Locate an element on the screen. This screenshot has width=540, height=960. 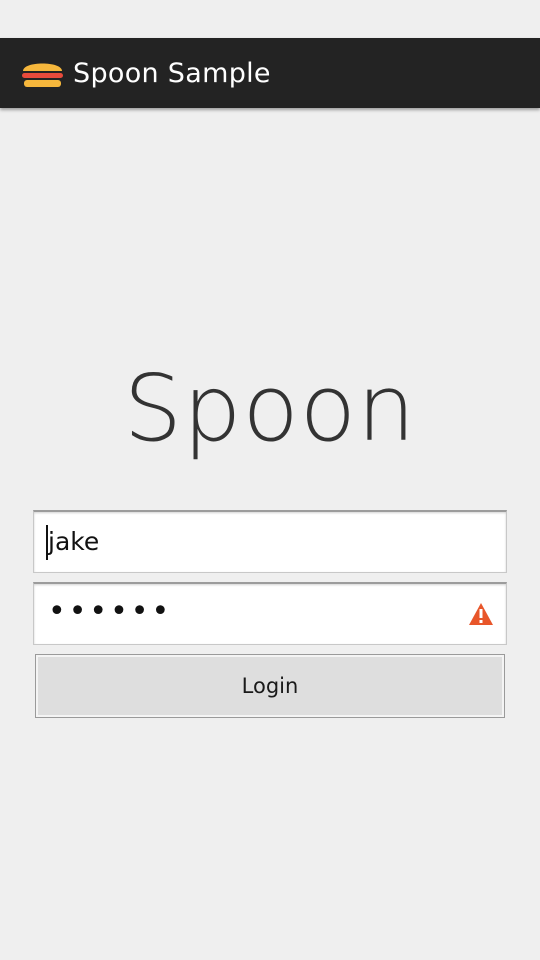
password-field: •••••• is located at coordinates (270, 613).